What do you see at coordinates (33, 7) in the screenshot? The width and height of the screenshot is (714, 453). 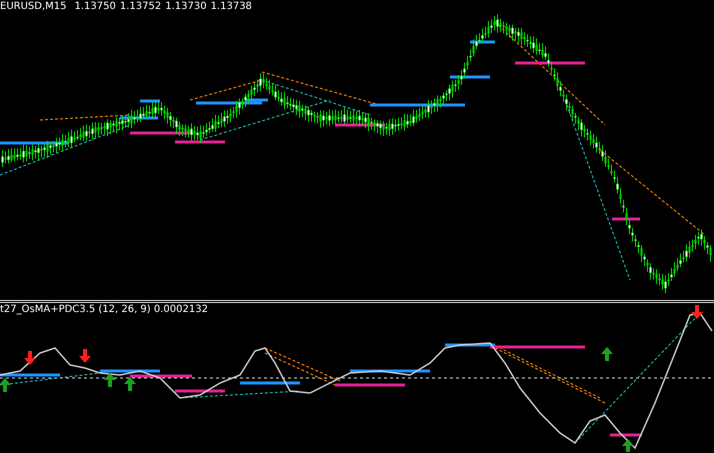 I see `symbol-label: EURUSD,M15` at bounding box center [33, 7].